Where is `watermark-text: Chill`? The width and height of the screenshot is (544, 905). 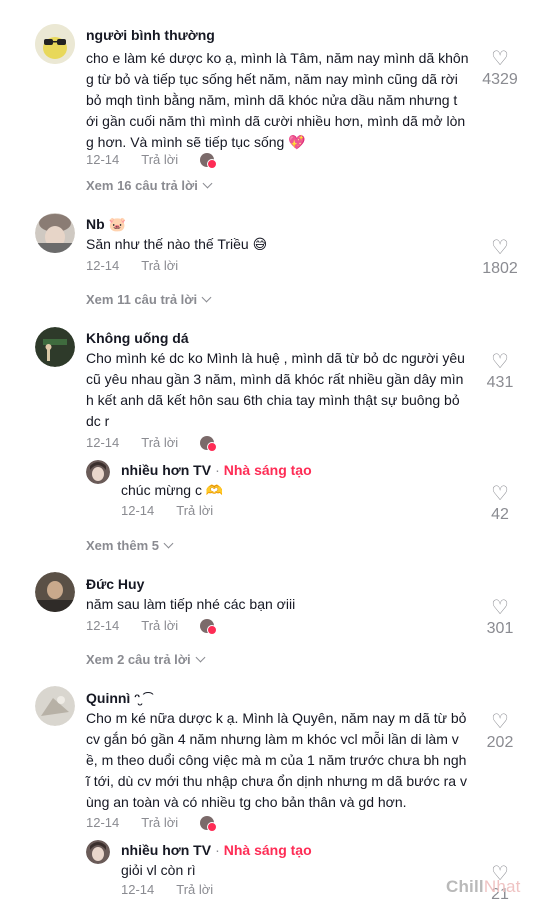
watermark-text: Chill is located at coordinates (465, 886).